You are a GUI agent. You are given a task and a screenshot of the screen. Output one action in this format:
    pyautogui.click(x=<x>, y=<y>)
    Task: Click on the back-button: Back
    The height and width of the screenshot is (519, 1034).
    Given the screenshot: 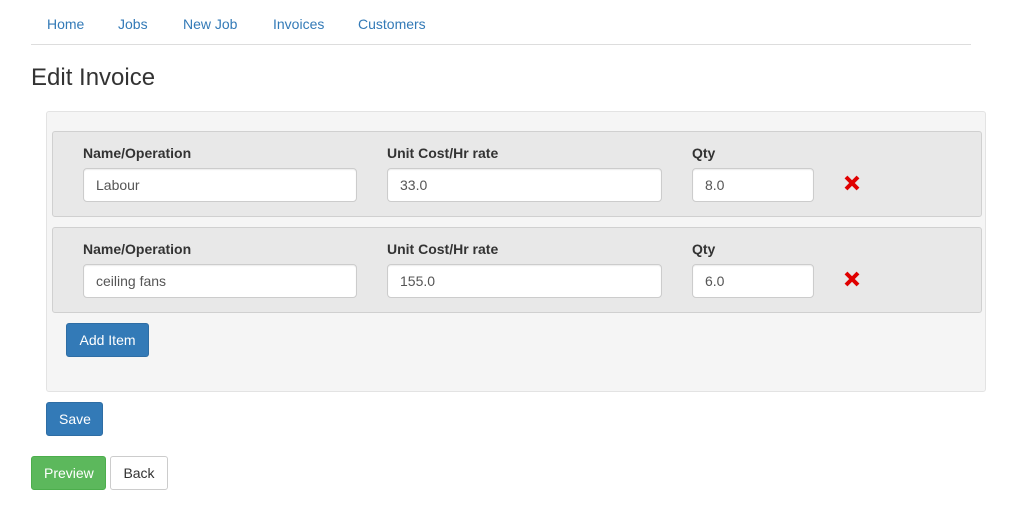 What is the action you would take?
    pyautogui.click(x=139, y=473)
    